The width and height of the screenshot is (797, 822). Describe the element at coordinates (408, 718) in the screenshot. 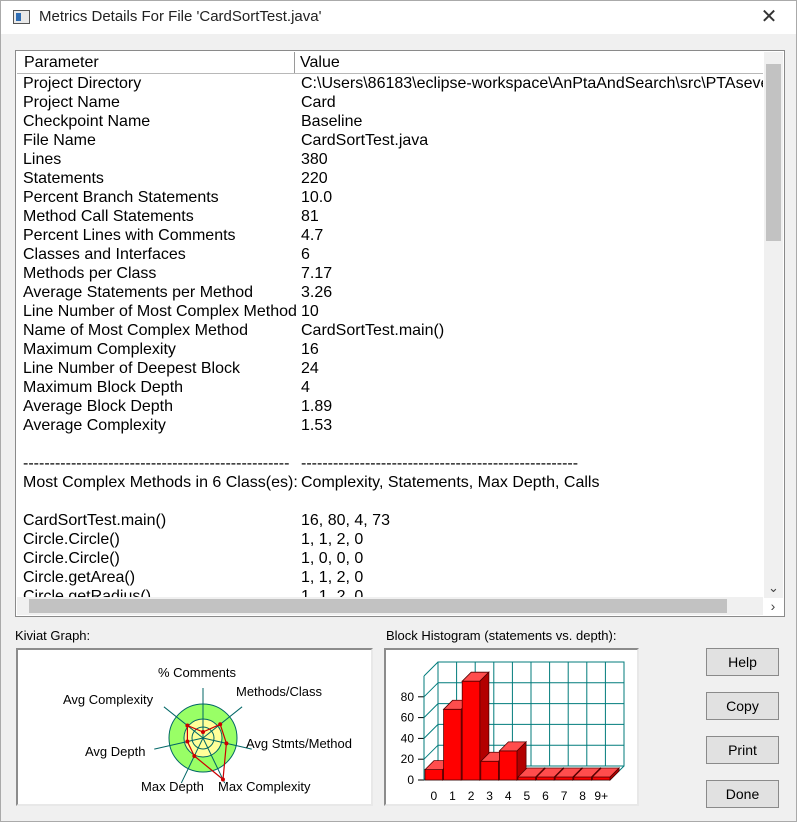

I see `histogram-y-tick-label: 60` at that location.